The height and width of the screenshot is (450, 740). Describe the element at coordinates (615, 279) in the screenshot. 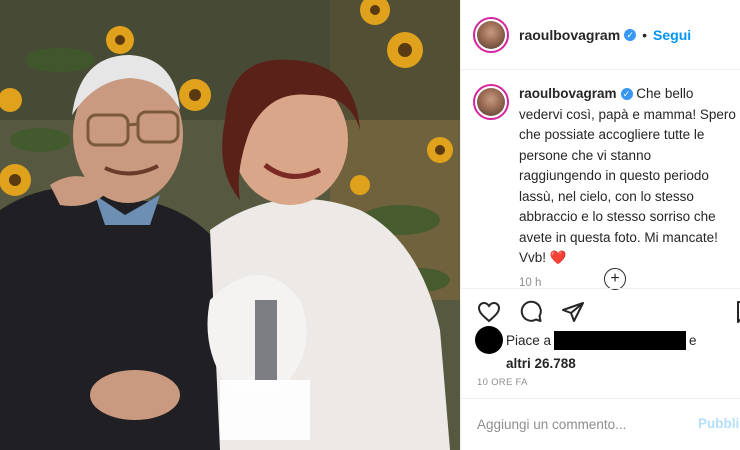

I see `load-more-comments-icon: +` at that location.